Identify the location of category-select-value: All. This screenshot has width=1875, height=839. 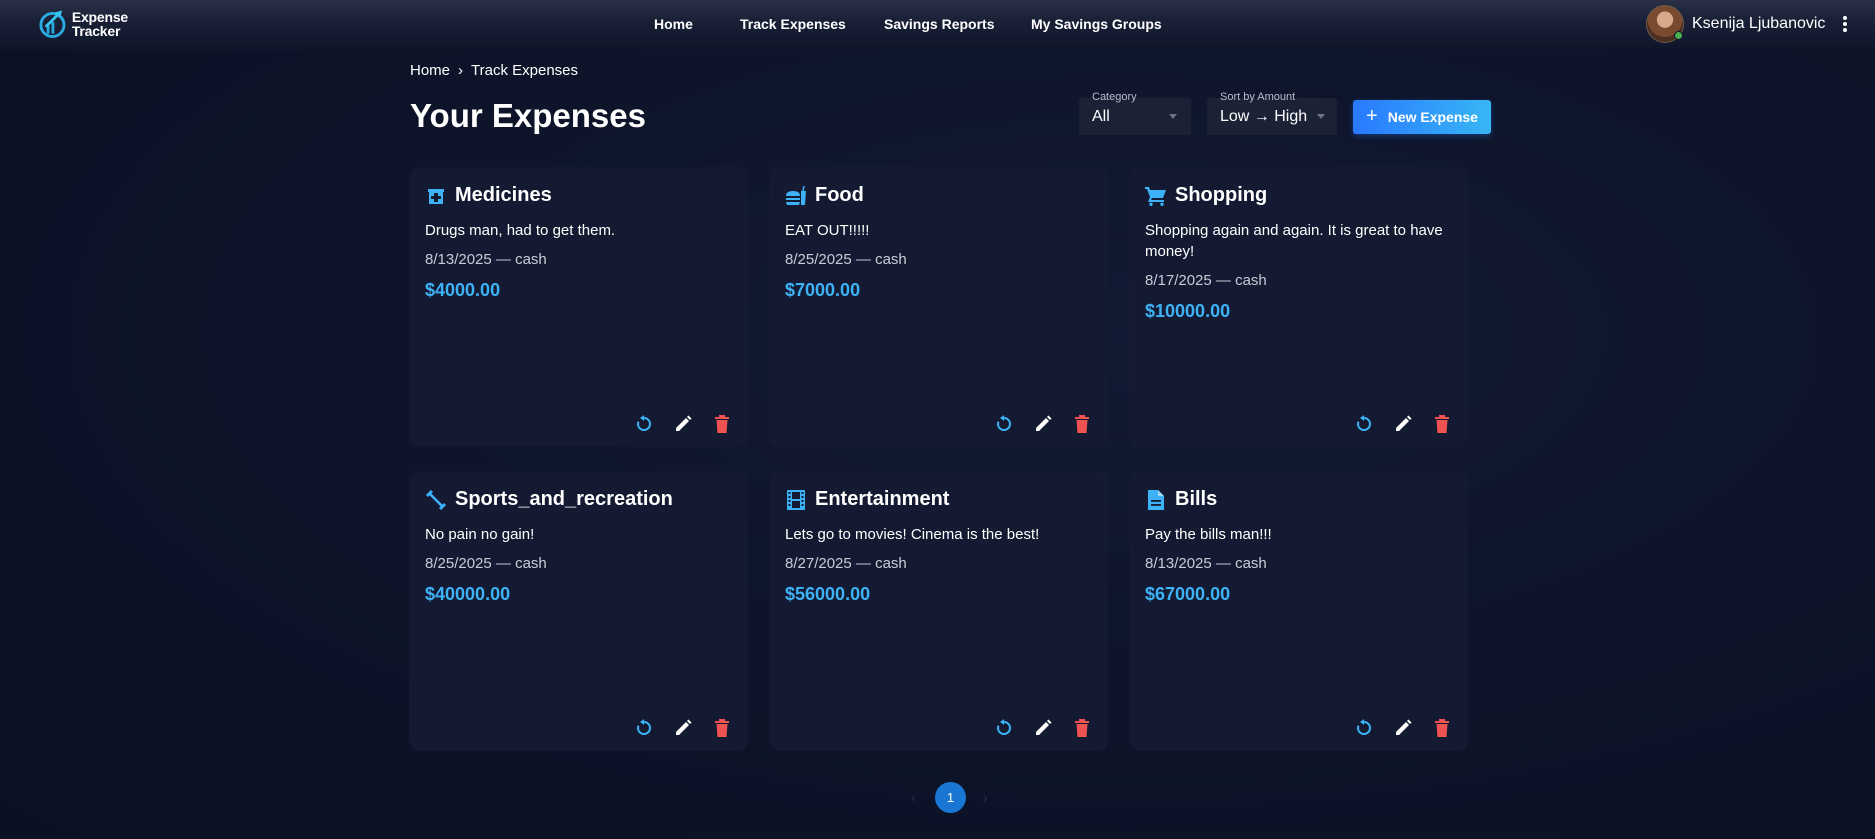
(1101, 116).